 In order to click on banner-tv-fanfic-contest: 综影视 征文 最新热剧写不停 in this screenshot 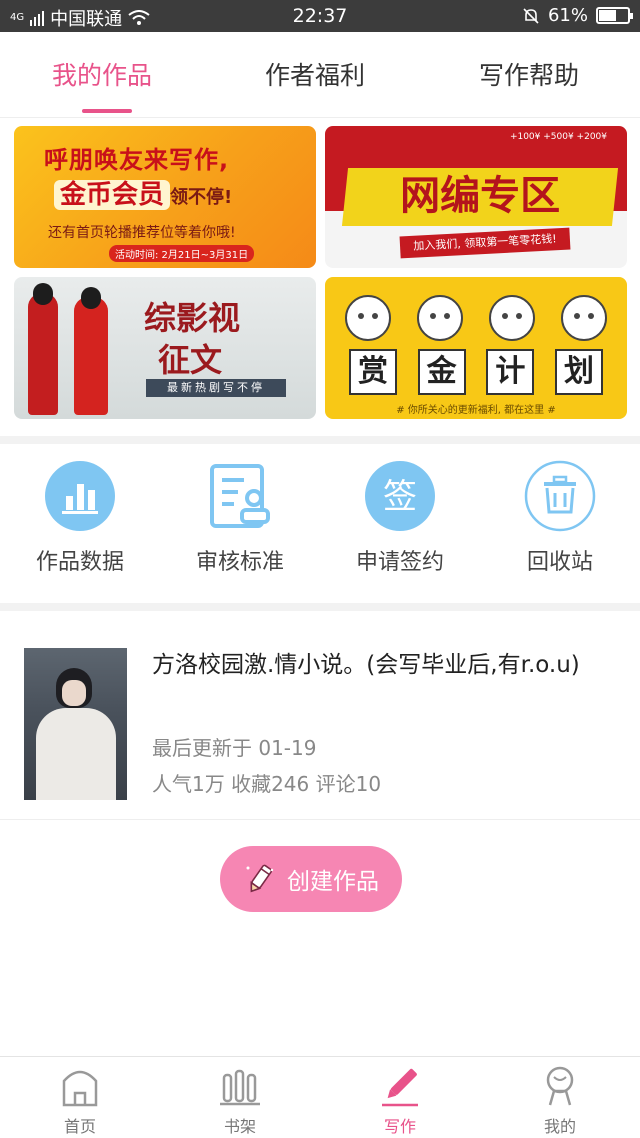, I will do `click(165, 348)`.